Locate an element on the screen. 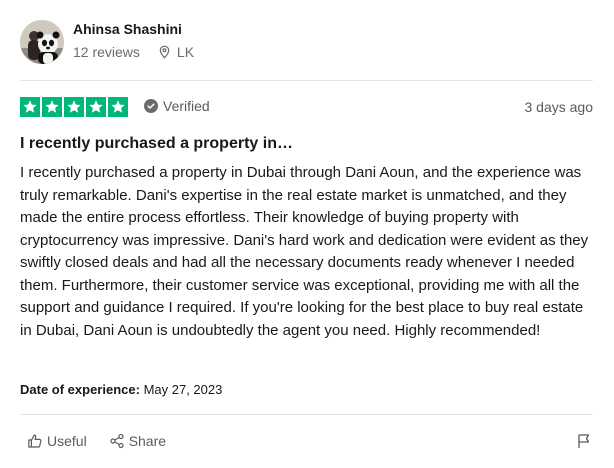 The width and height of the screenshot is (614, 468). date-of-experience: Date of experience: May 27, 2023 is located at coordinates (121, 389).